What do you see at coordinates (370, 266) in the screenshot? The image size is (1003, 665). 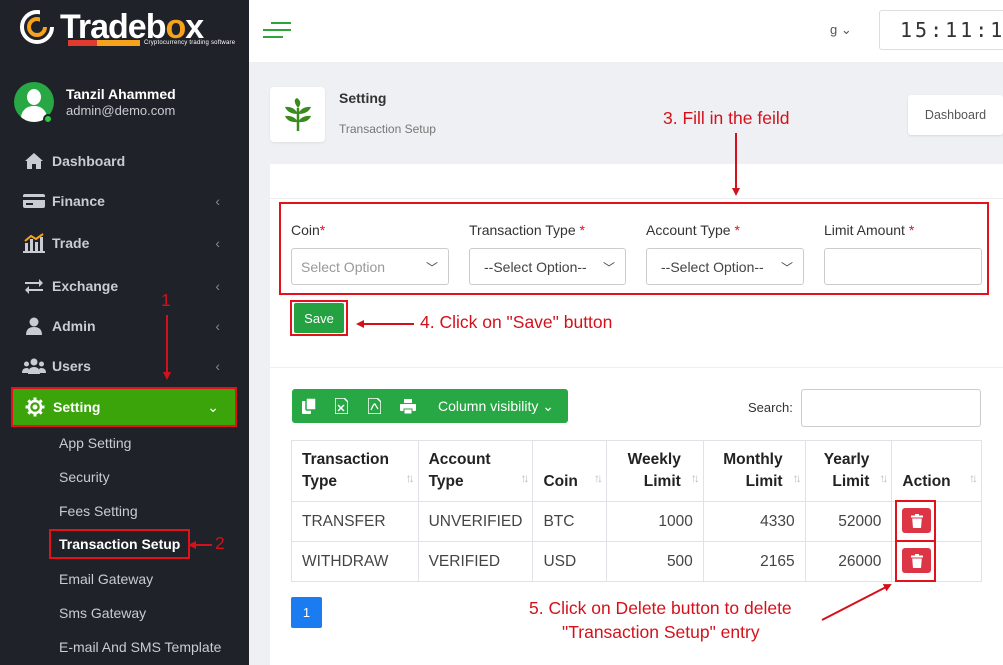 I see `coin-select: Select Option ﹀` at bounding box center [370, 266].